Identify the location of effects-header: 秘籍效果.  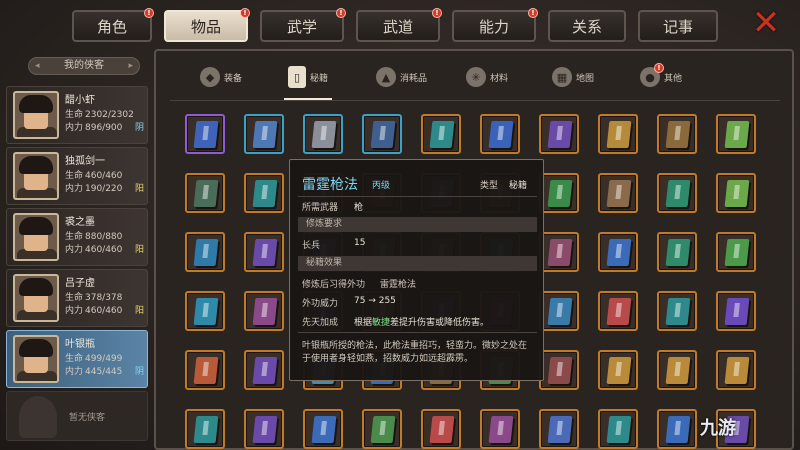
(417, 263).